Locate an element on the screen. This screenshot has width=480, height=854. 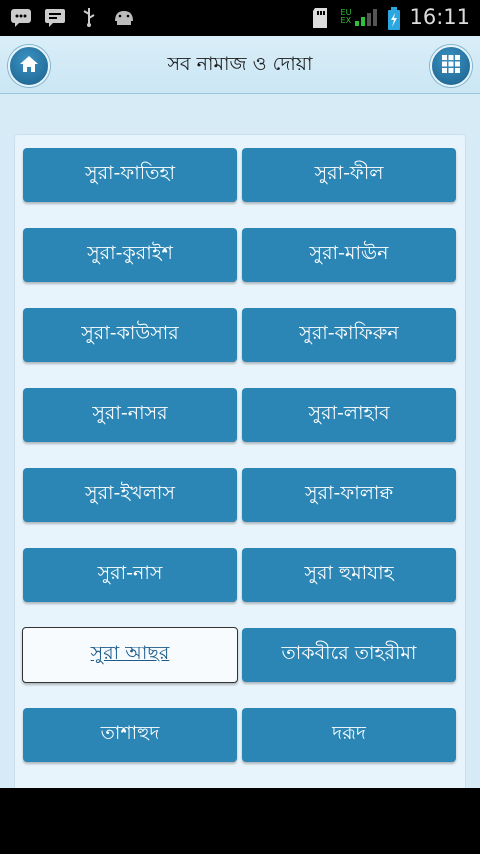
page-title: সব নামাজ ও দোয়া is located at coordinates (240, 64).